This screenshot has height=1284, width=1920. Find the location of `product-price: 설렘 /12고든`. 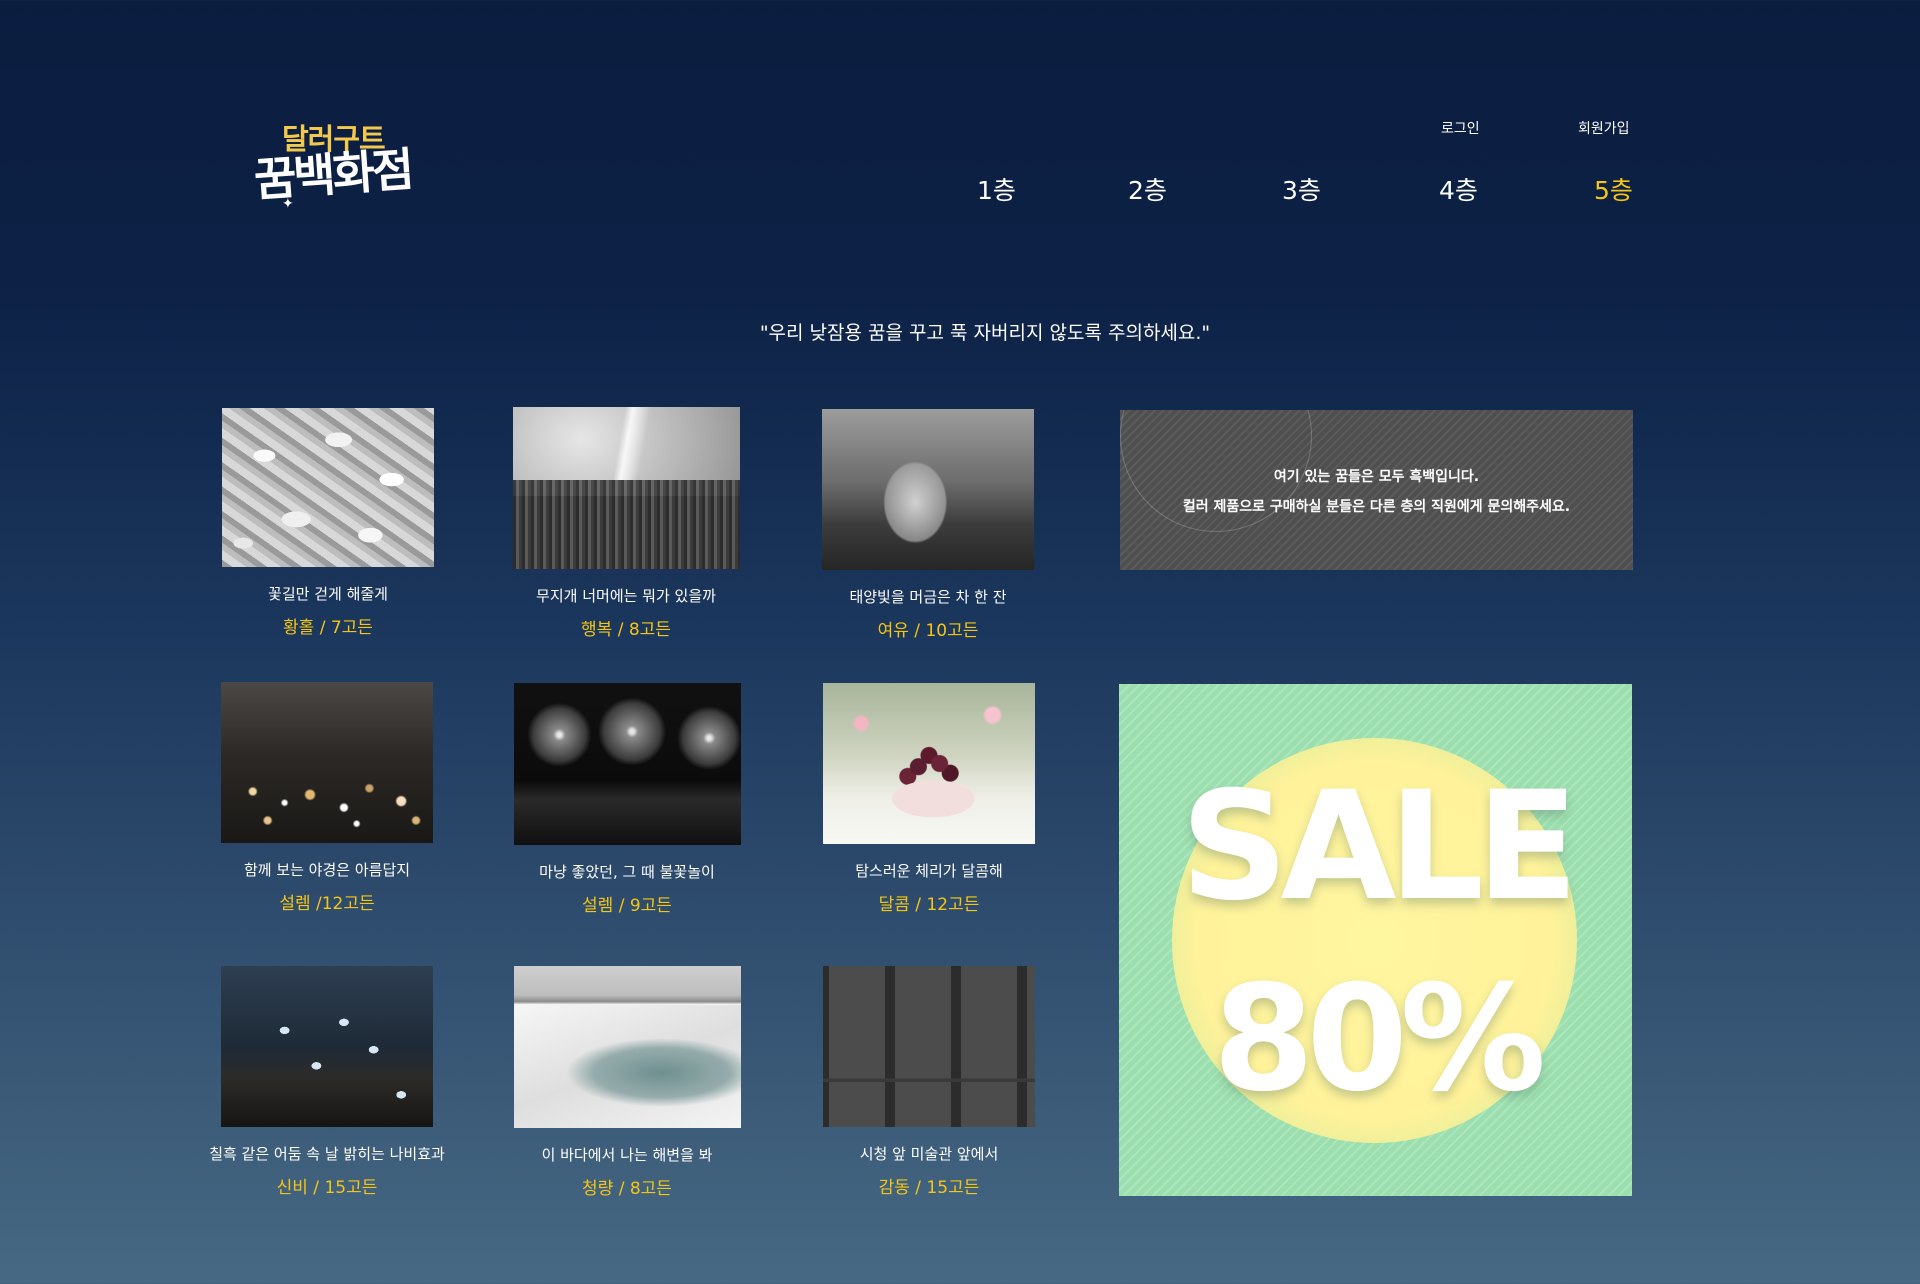

product-price: 설렘 /12고든 is located at coordinates (327, 904).